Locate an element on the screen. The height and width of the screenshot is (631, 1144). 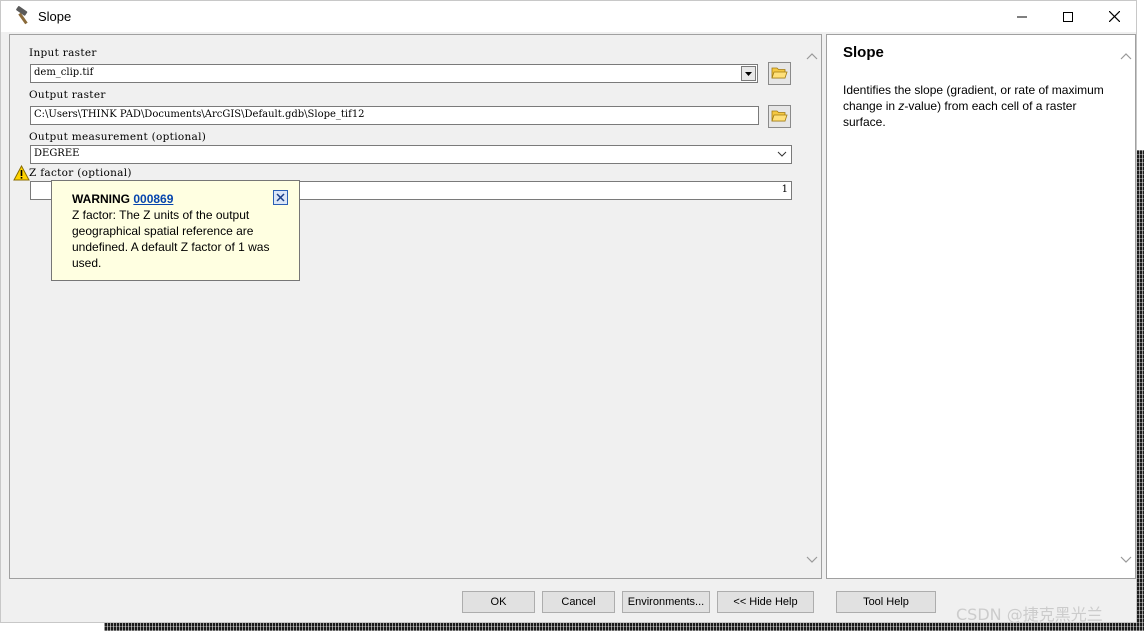
background-noise is located at coordinates (1140, 390).